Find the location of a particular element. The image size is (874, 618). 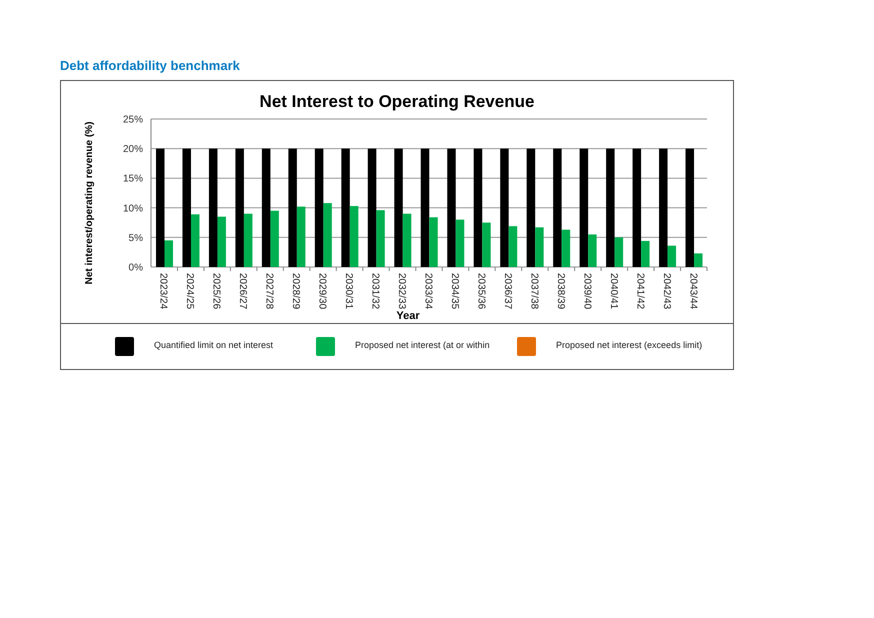

x-tick-label: 2041/42 is located at coordinates (640, 290).